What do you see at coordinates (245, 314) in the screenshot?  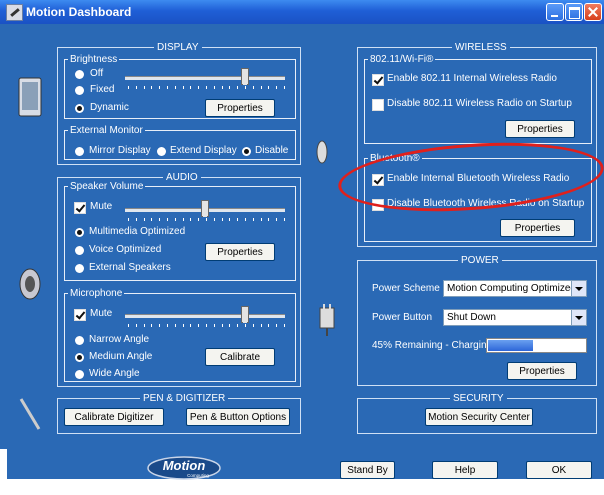 I see `microphone-slider-thumb` at bounding box center [245, 314].